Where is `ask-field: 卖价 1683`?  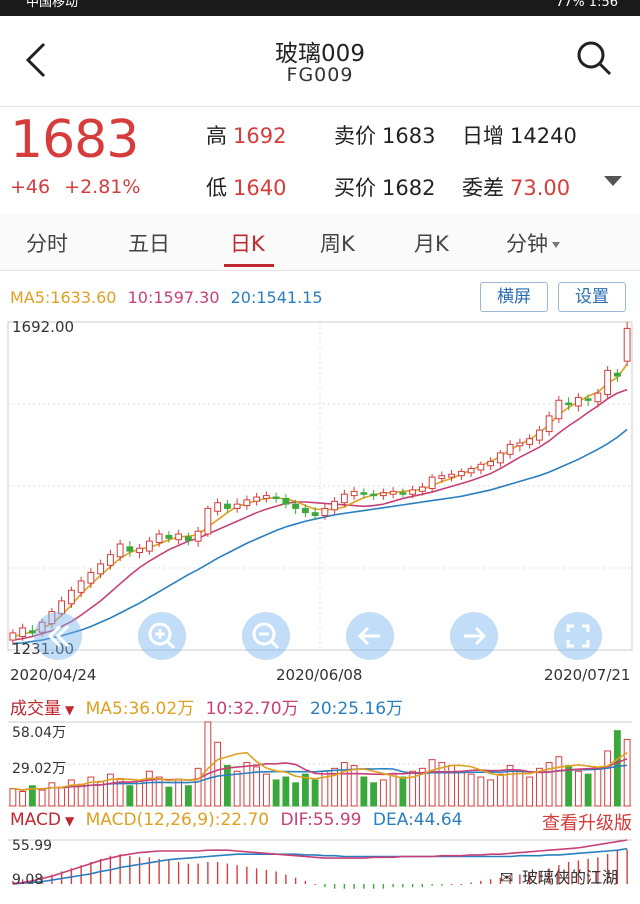 ask-field: 卖价 1683 is located at coordinates (384, 135).